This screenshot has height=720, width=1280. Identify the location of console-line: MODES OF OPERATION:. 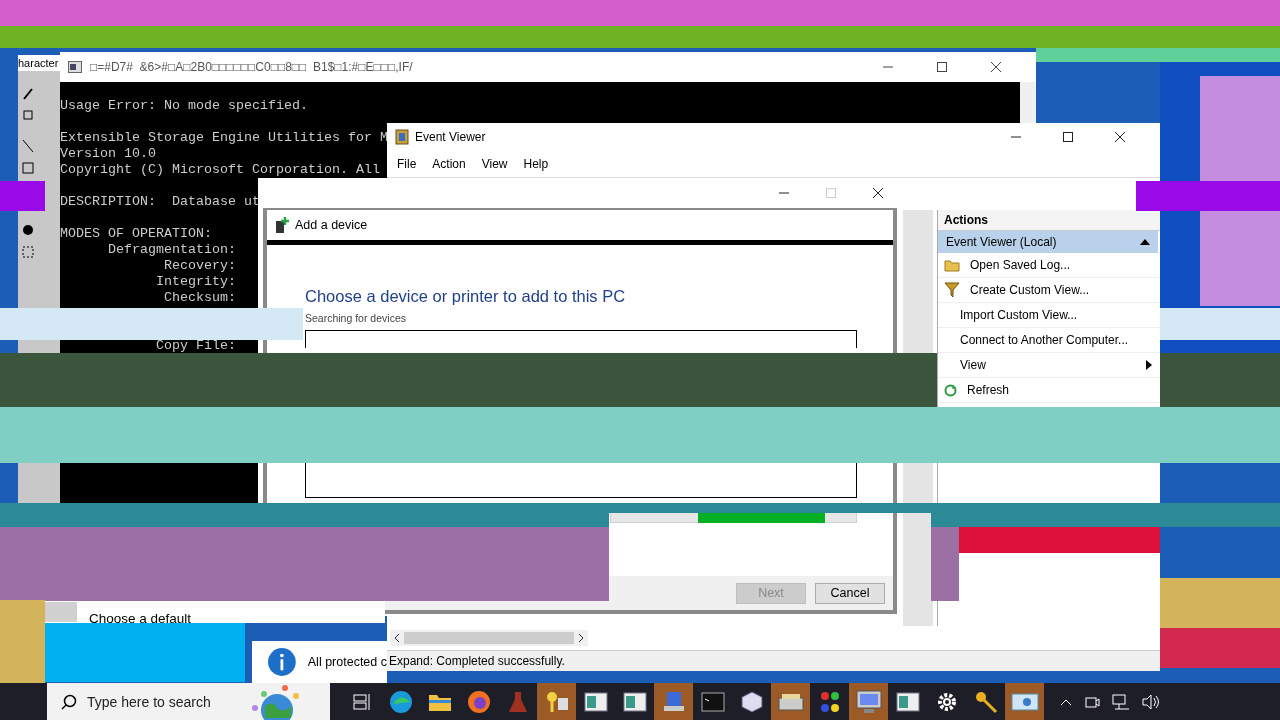
(136, 234).